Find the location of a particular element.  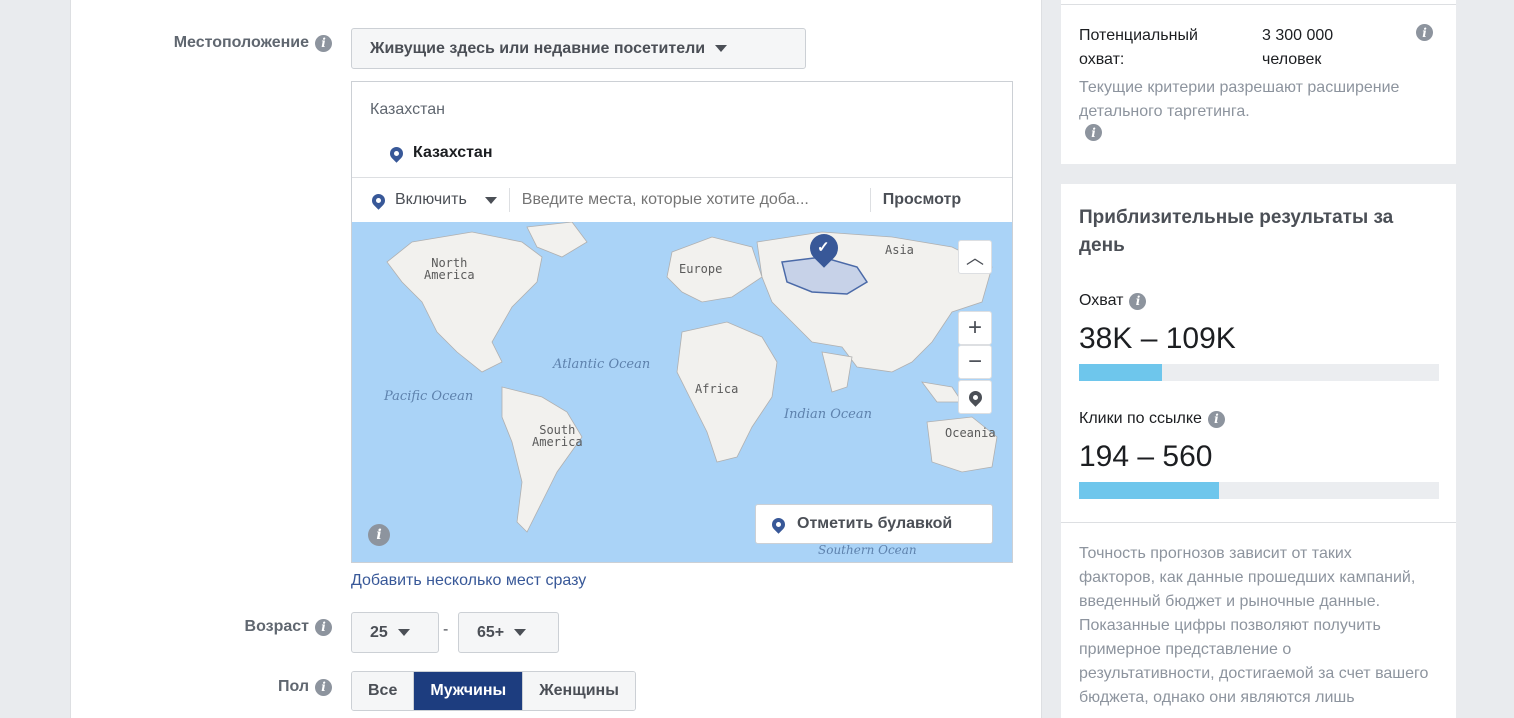

reach-bar-fill is located at coordinates (1120, 372).